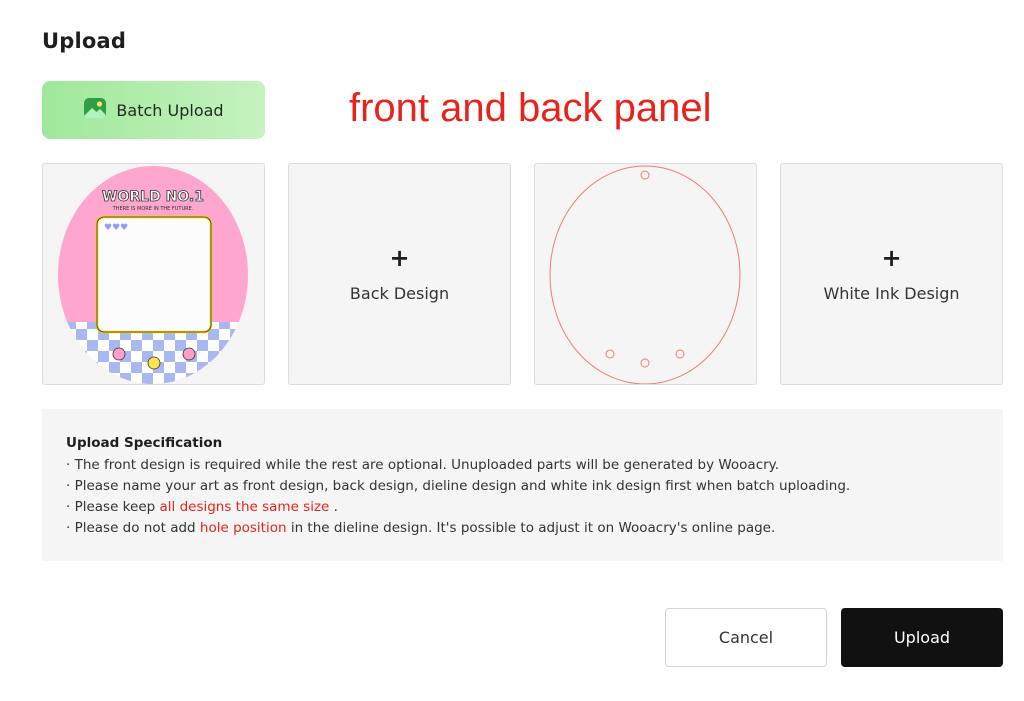 Image resolution: width=1024 pixels, height=701 pixels. I want to click on spec-line-3-text: · Please keep, so click(113, 507).